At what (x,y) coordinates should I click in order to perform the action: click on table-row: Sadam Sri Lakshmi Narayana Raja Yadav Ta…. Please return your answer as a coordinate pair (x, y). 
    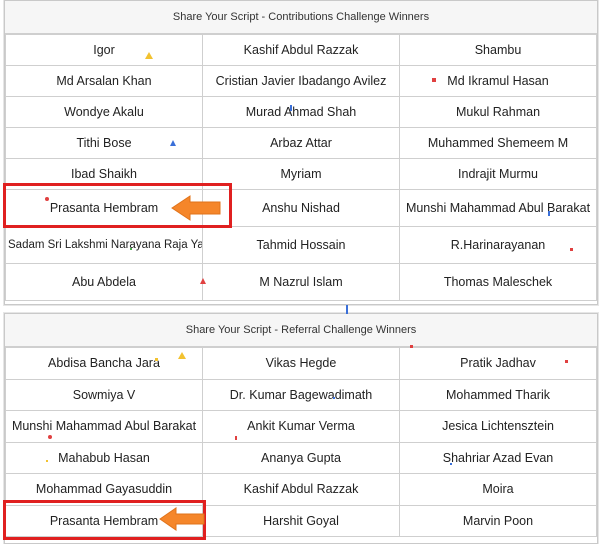
    Looking at the image, I should click on (301, 245).